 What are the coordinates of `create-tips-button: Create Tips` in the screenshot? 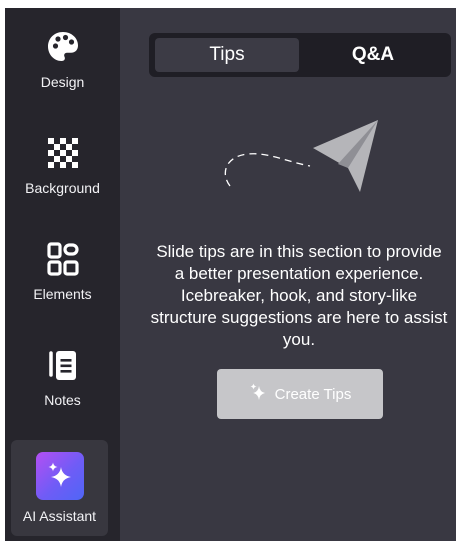 It's located at (300, 394).